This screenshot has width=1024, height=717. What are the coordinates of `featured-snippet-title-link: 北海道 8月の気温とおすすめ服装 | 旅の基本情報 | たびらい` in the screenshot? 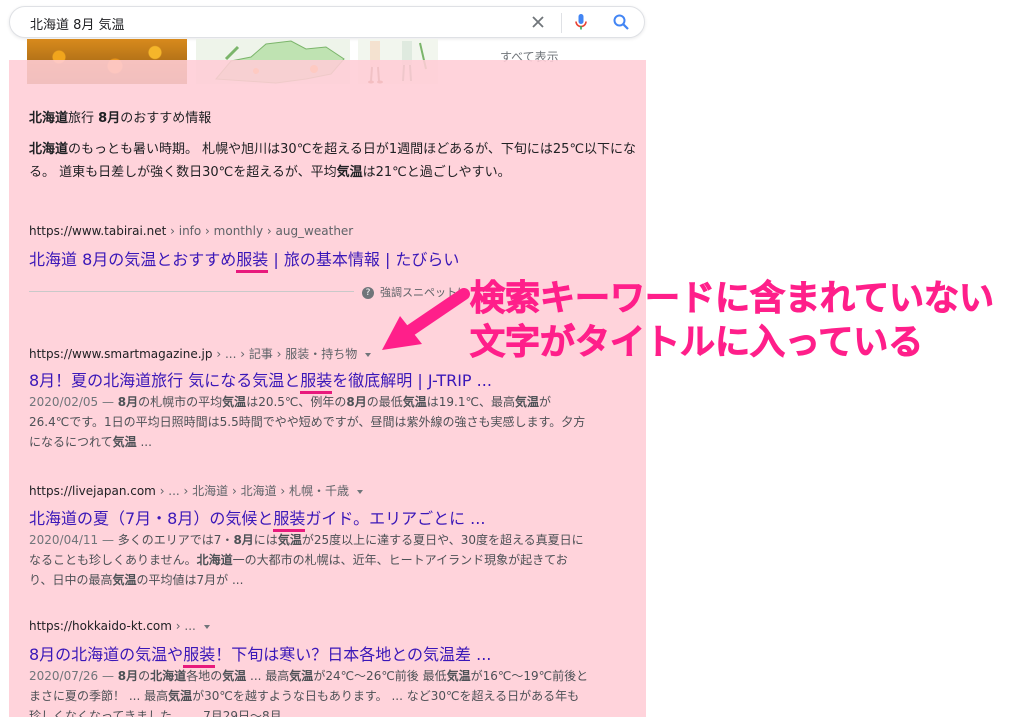 It's located at (244, 259).